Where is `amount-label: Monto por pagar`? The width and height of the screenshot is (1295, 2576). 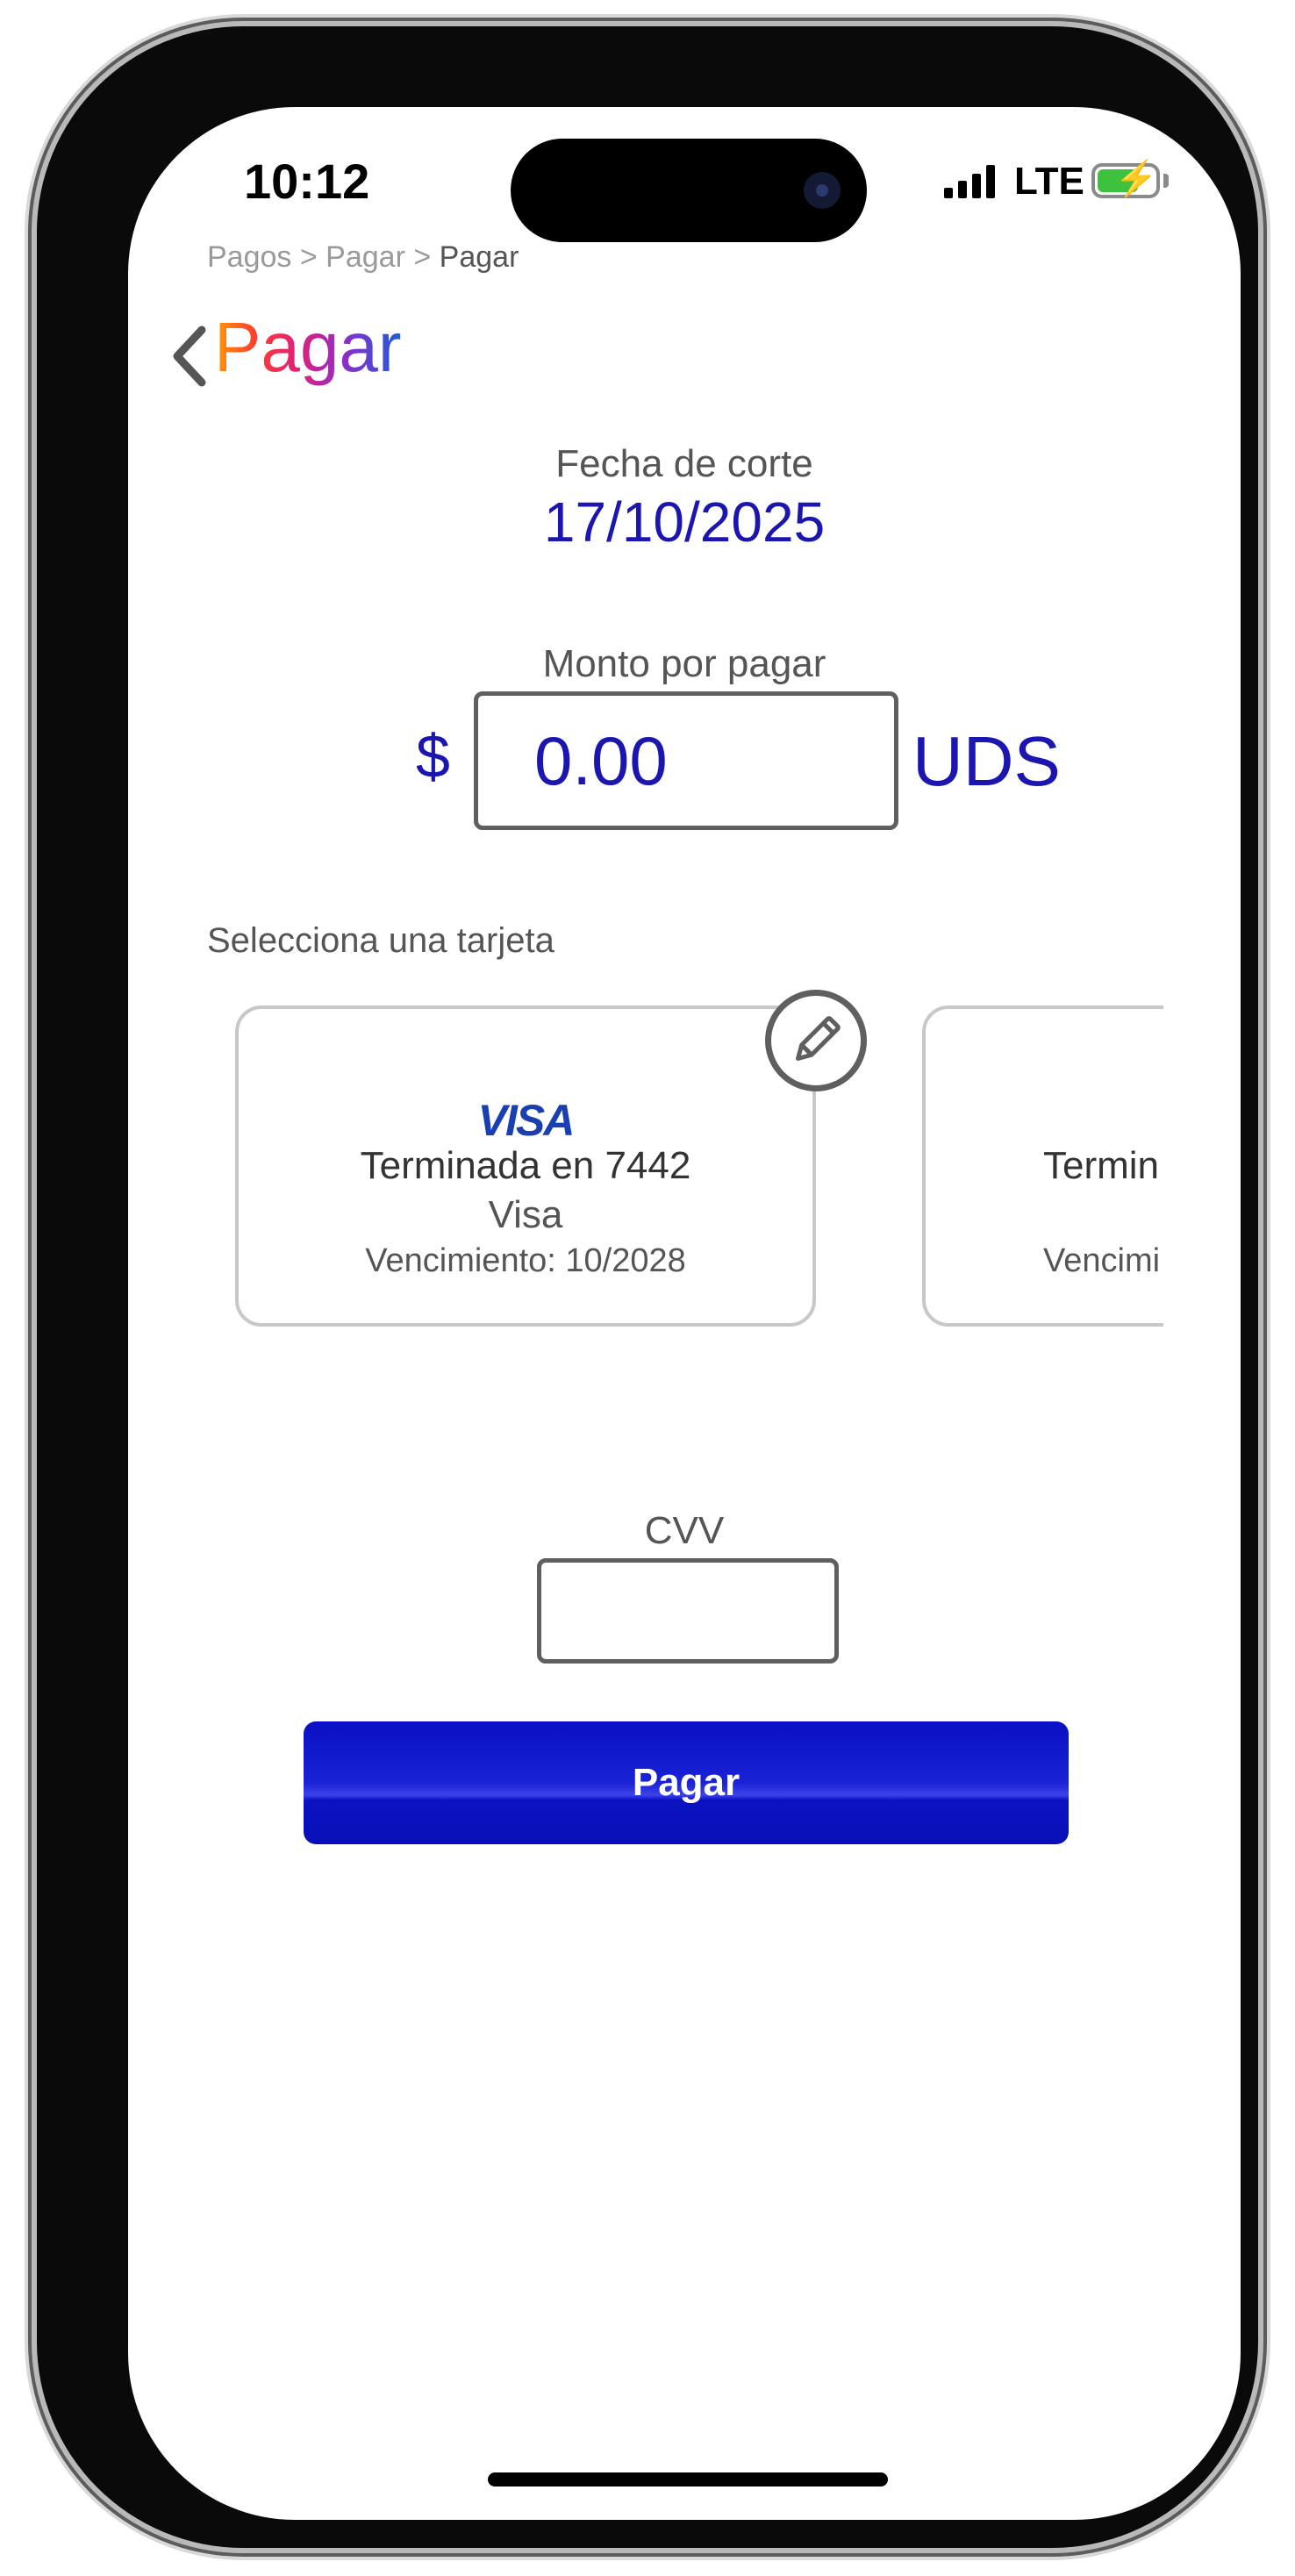 amount-label: Monto por pagar is located at coordinates (684, 663).